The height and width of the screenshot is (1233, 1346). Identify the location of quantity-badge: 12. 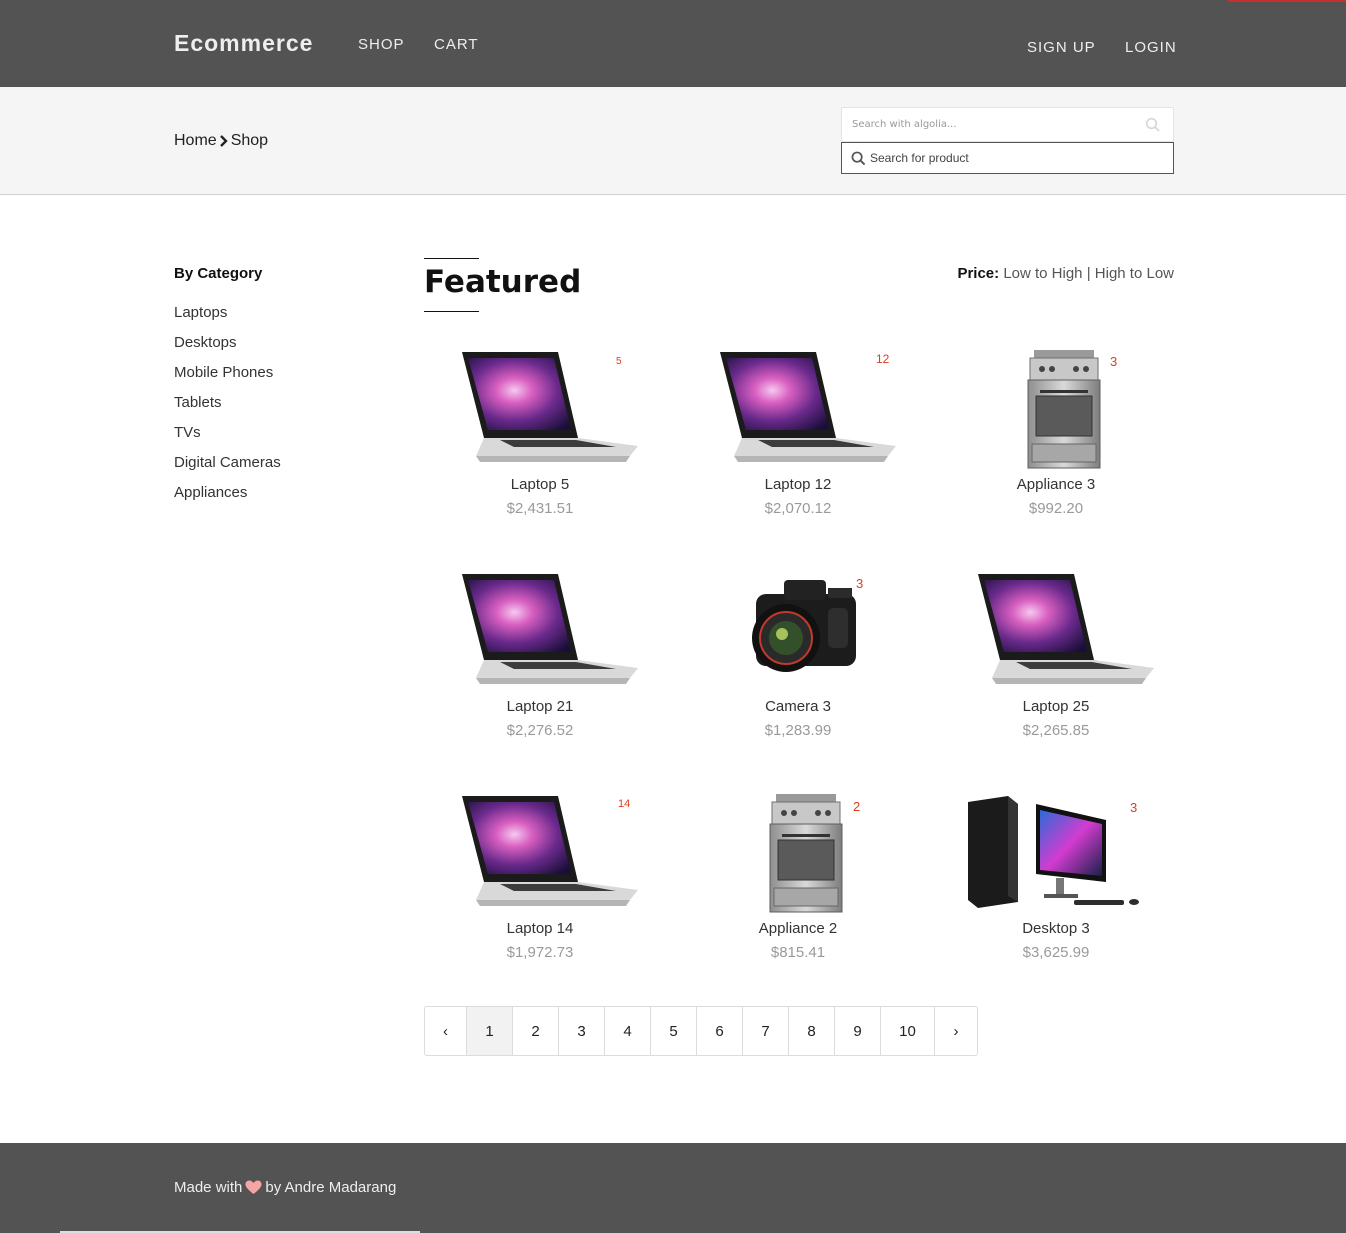
(883, 359).